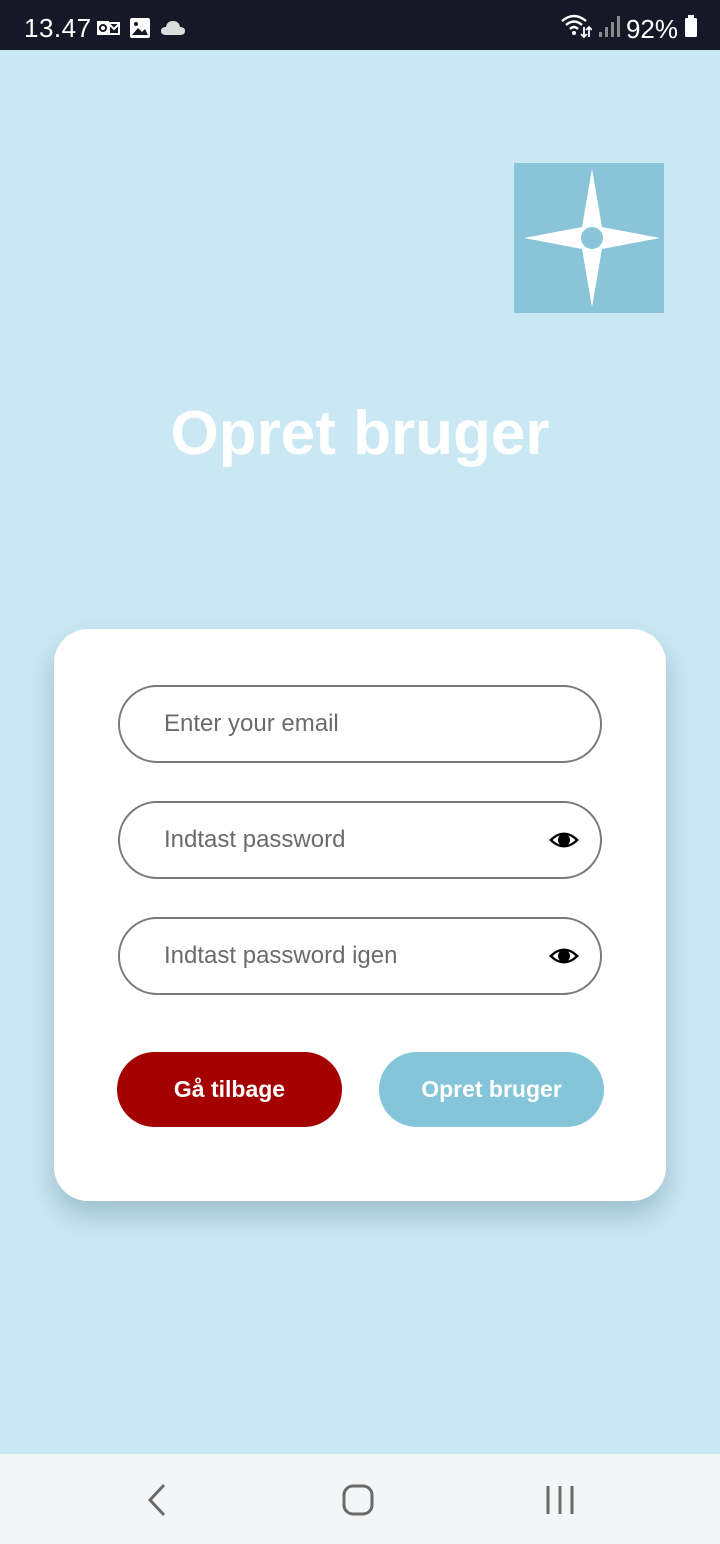 The width and height of the screenshot is (720, 1544). I want to click on home-icon, so click(358, 1500).